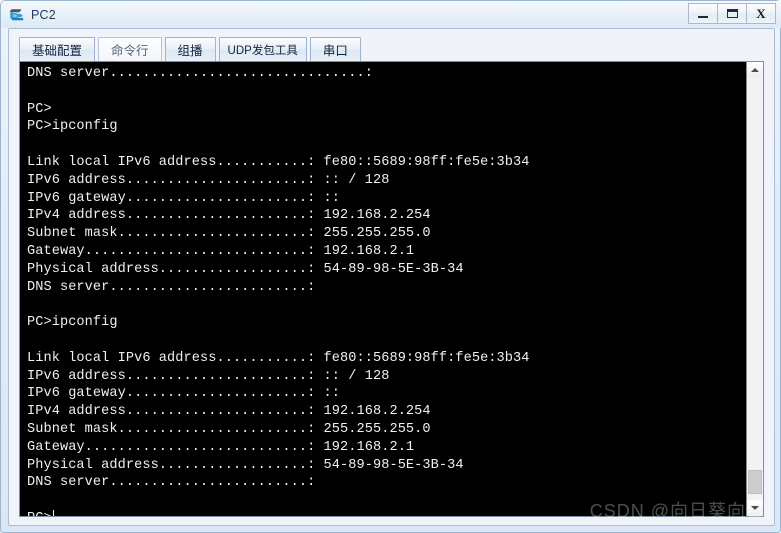 The image size is (781, 533). I want to click on scroll-down-button, so click(755, 508).